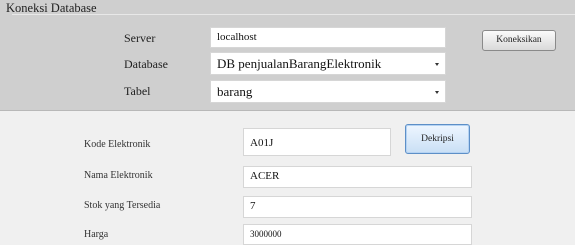  What do you see at coordinates (137, 91) in the screenshot?
I see `table-label: Tabel` at bounding box center [137, 91].